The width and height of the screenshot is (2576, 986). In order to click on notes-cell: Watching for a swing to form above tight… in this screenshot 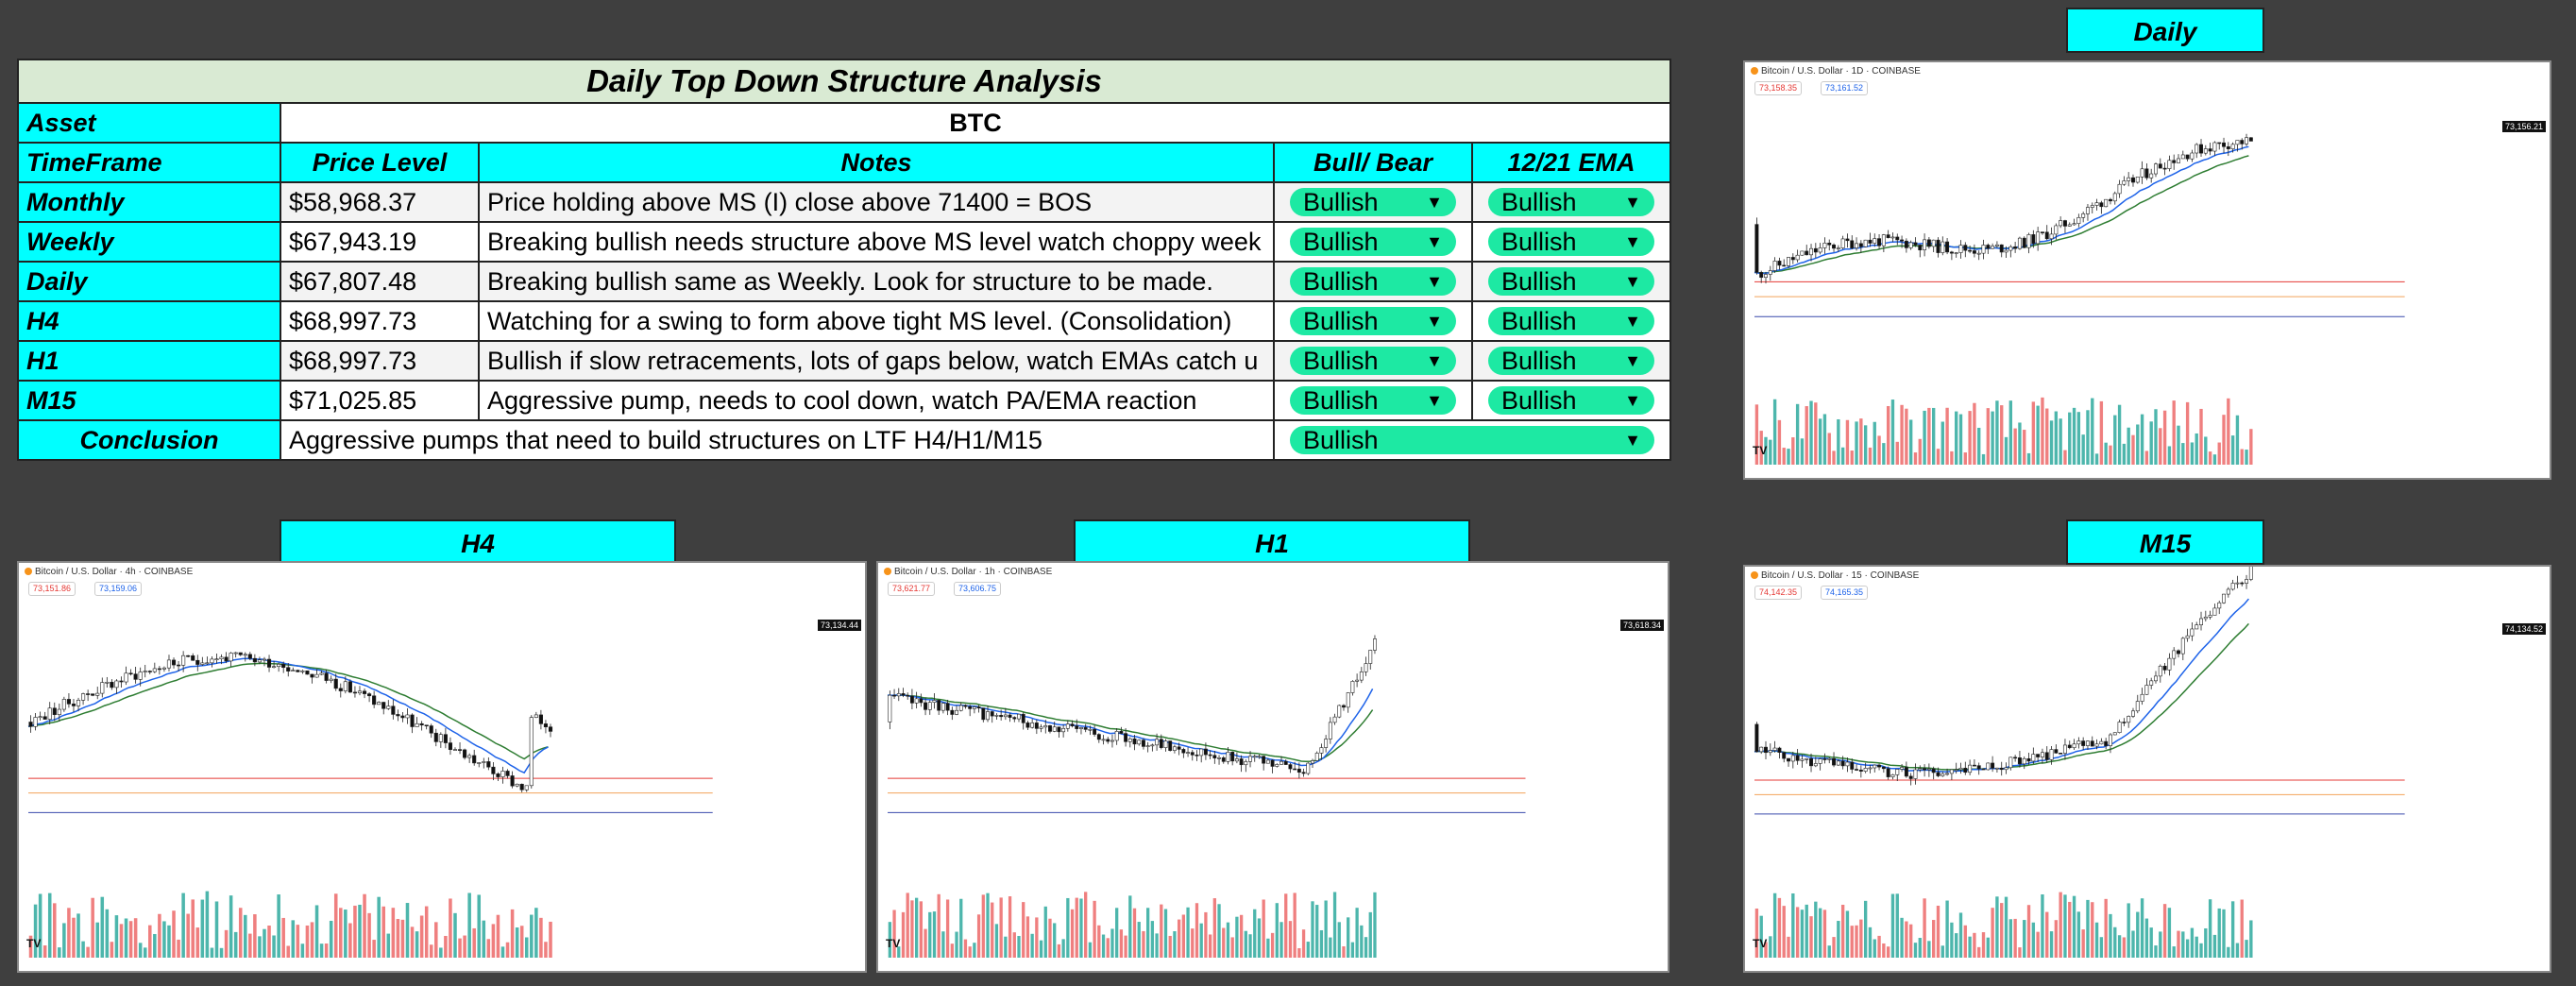, I will do `click(876, 321)`.